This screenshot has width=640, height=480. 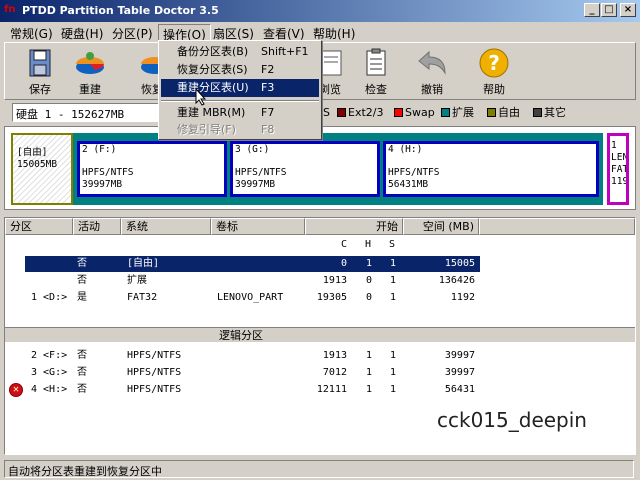 I want to click on col-system: 系统, so click(x=166, y=226).